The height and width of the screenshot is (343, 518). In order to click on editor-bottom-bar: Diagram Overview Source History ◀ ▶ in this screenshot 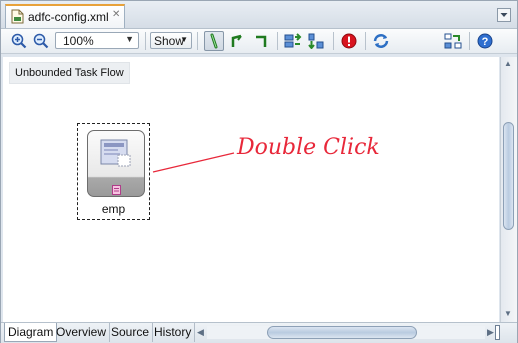, I will do `click(259, 332)`.